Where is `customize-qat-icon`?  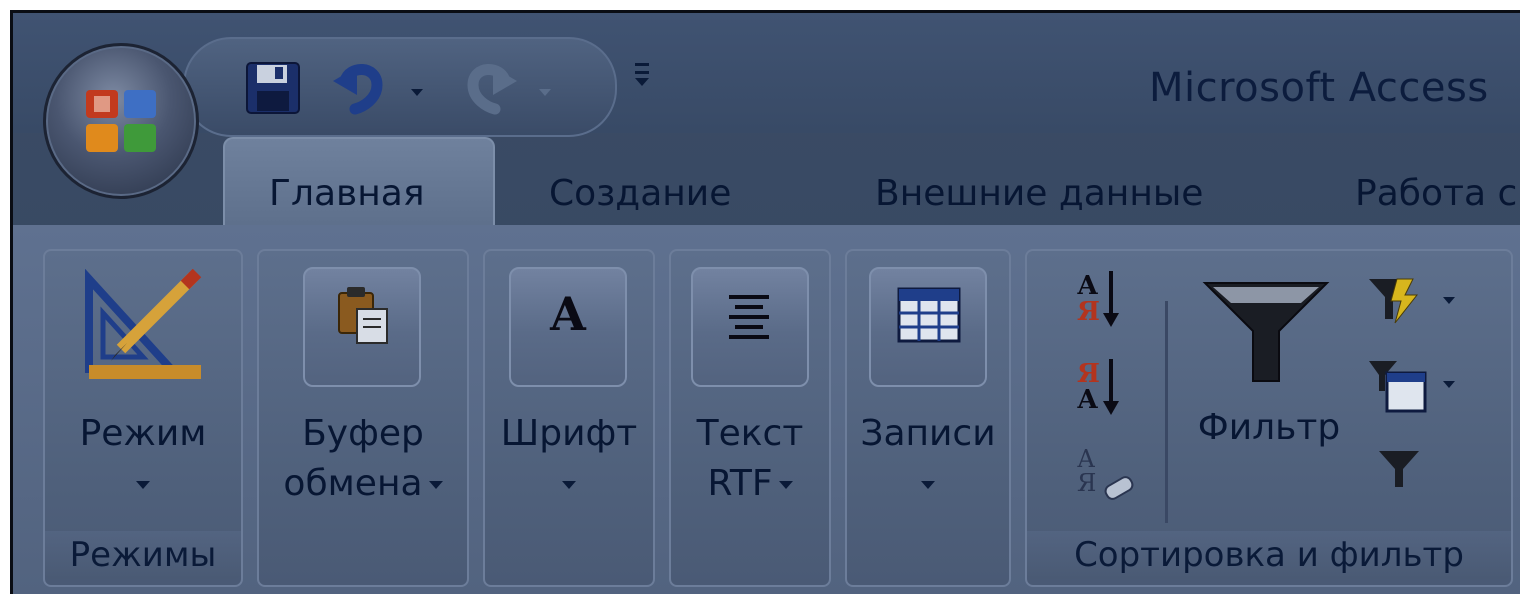 customize-qat-icon is located at coordinates (643, 76).